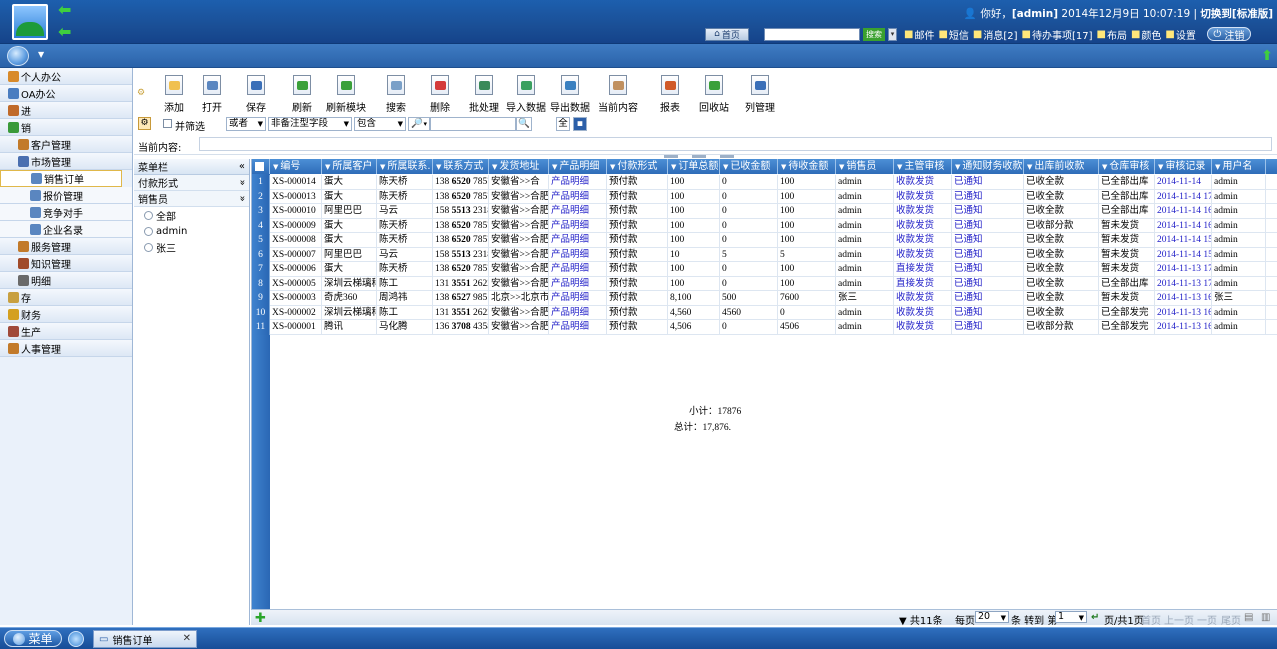 This screenshot has width=1277, height=649. I want to click on field-select: 非备注型字段 ▼, so click(310, 124).